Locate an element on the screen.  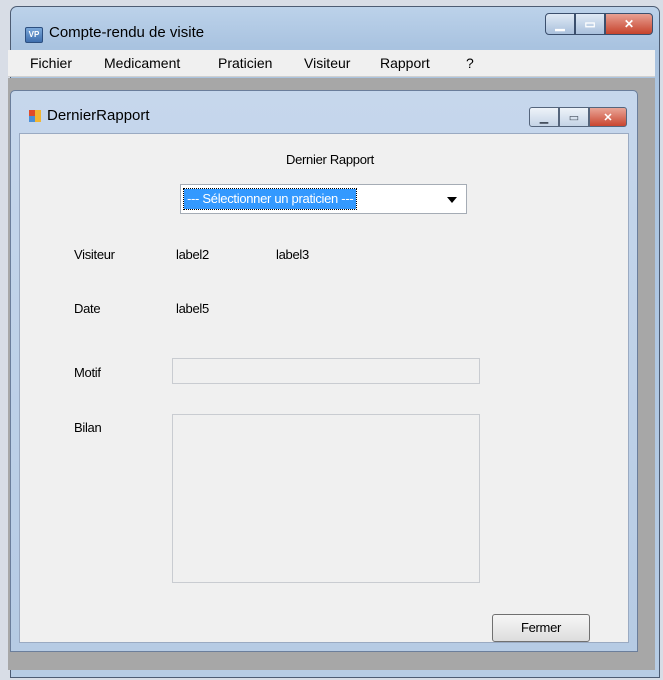
chevron-down-icon is located at coordinates (452, 200).